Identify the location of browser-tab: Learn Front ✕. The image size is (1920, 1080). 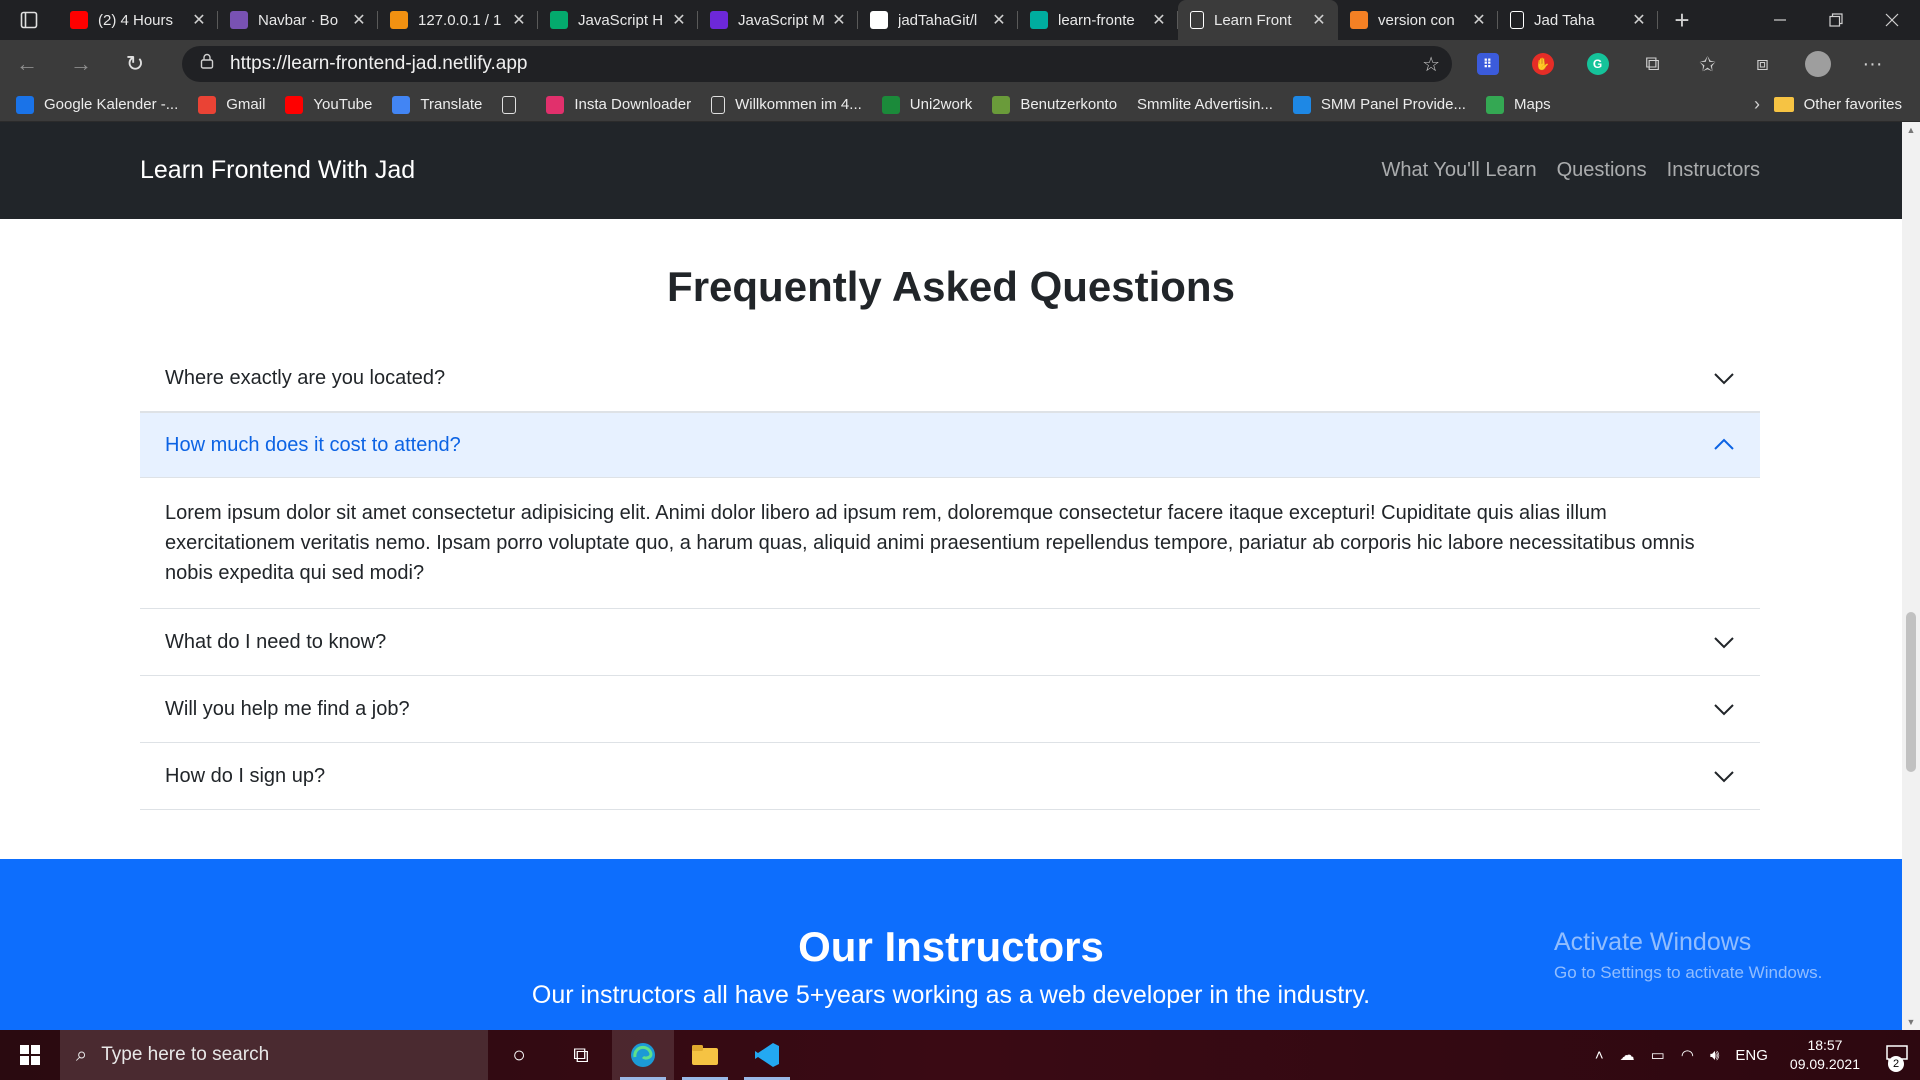
(1258, 20).